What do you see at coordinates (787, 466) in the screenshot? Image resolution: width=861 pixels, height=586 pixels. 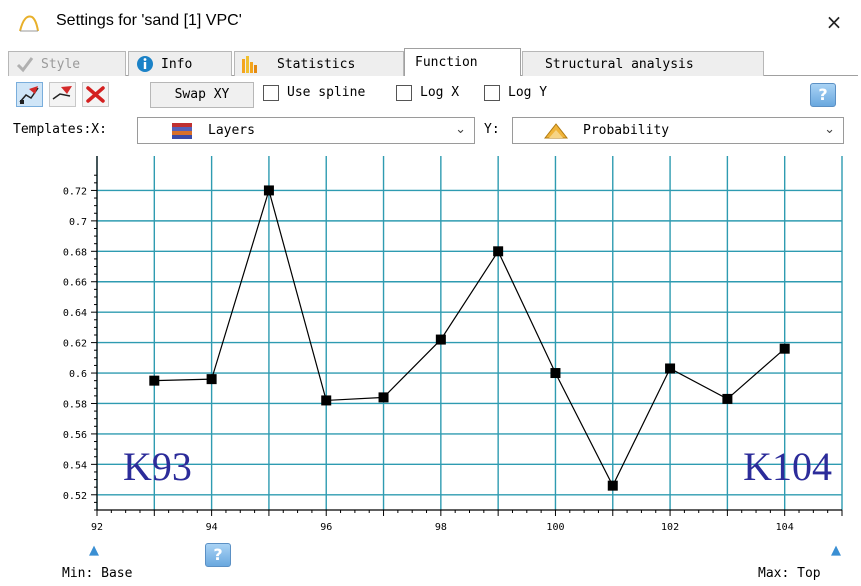 I see `annotation-label: K104` at bounding box center [787, 466].